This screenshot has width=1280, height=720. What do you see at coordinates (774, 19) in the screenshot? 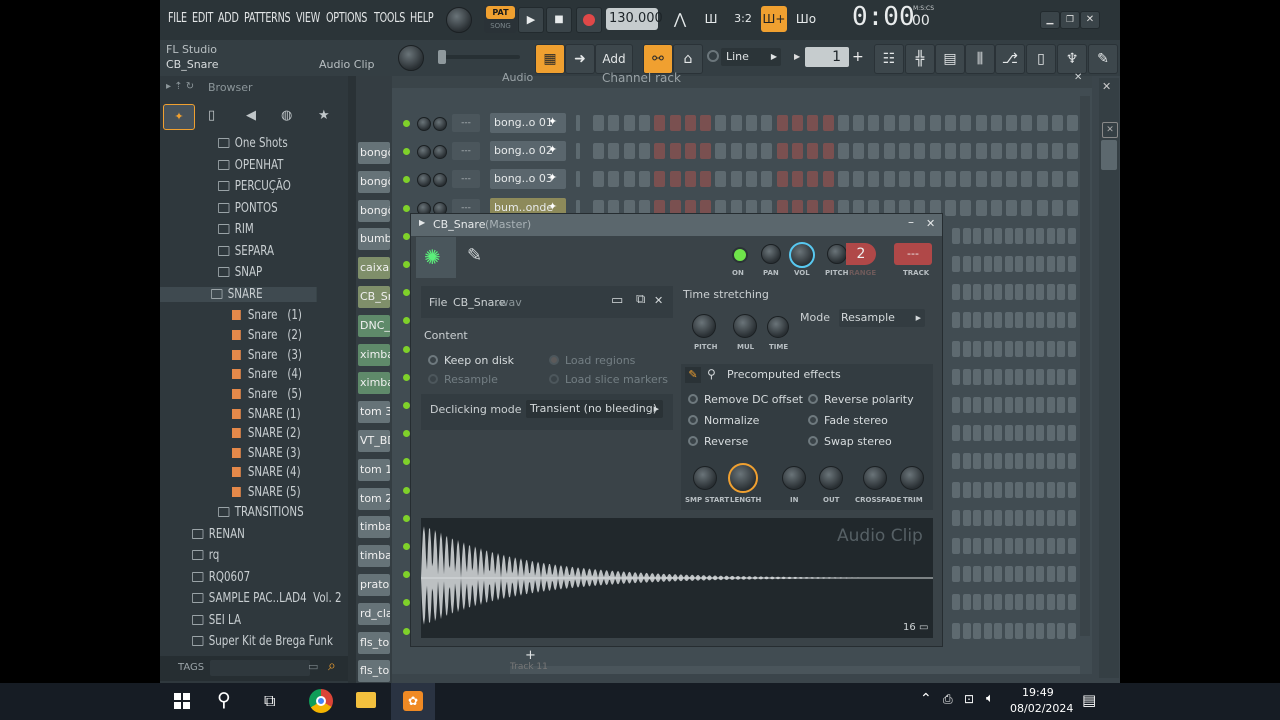
I see `step-edit-icon: Ш+` at bounding box center [774, 19].